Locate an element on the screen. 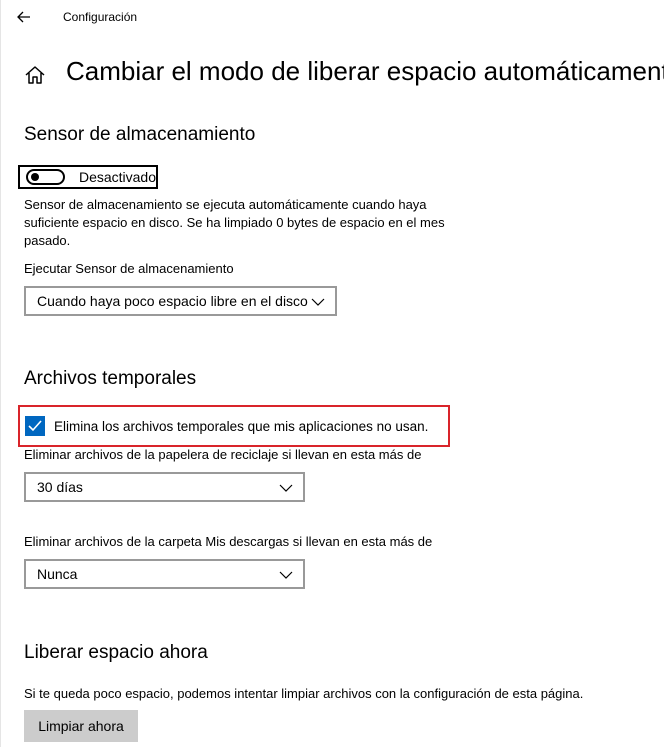 Image resolution: width=664 pixels, height=747 pixels. temp-files-heading: Archivos temporales is located at coordinates (110, 378).